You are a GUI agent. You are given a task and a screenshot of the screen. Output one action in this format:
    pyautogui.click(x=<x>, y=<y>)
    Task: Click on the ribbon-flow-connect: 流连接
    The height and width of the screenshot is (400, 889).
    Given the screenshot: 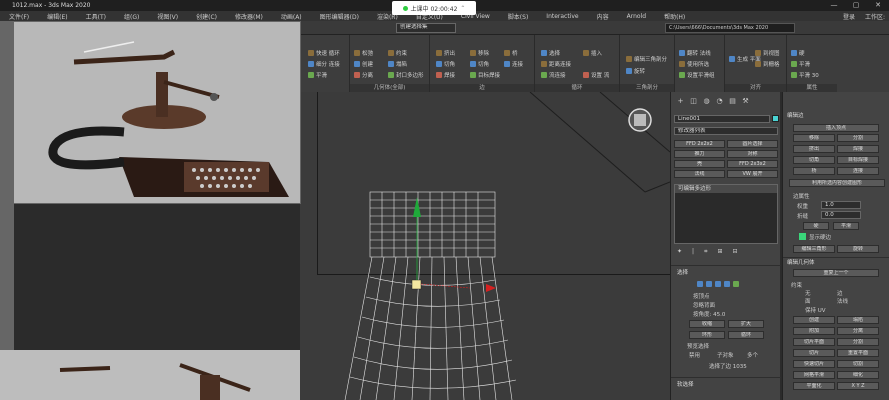 What is the action you would take?
    pyautogui.click(x=553, y=75)
    